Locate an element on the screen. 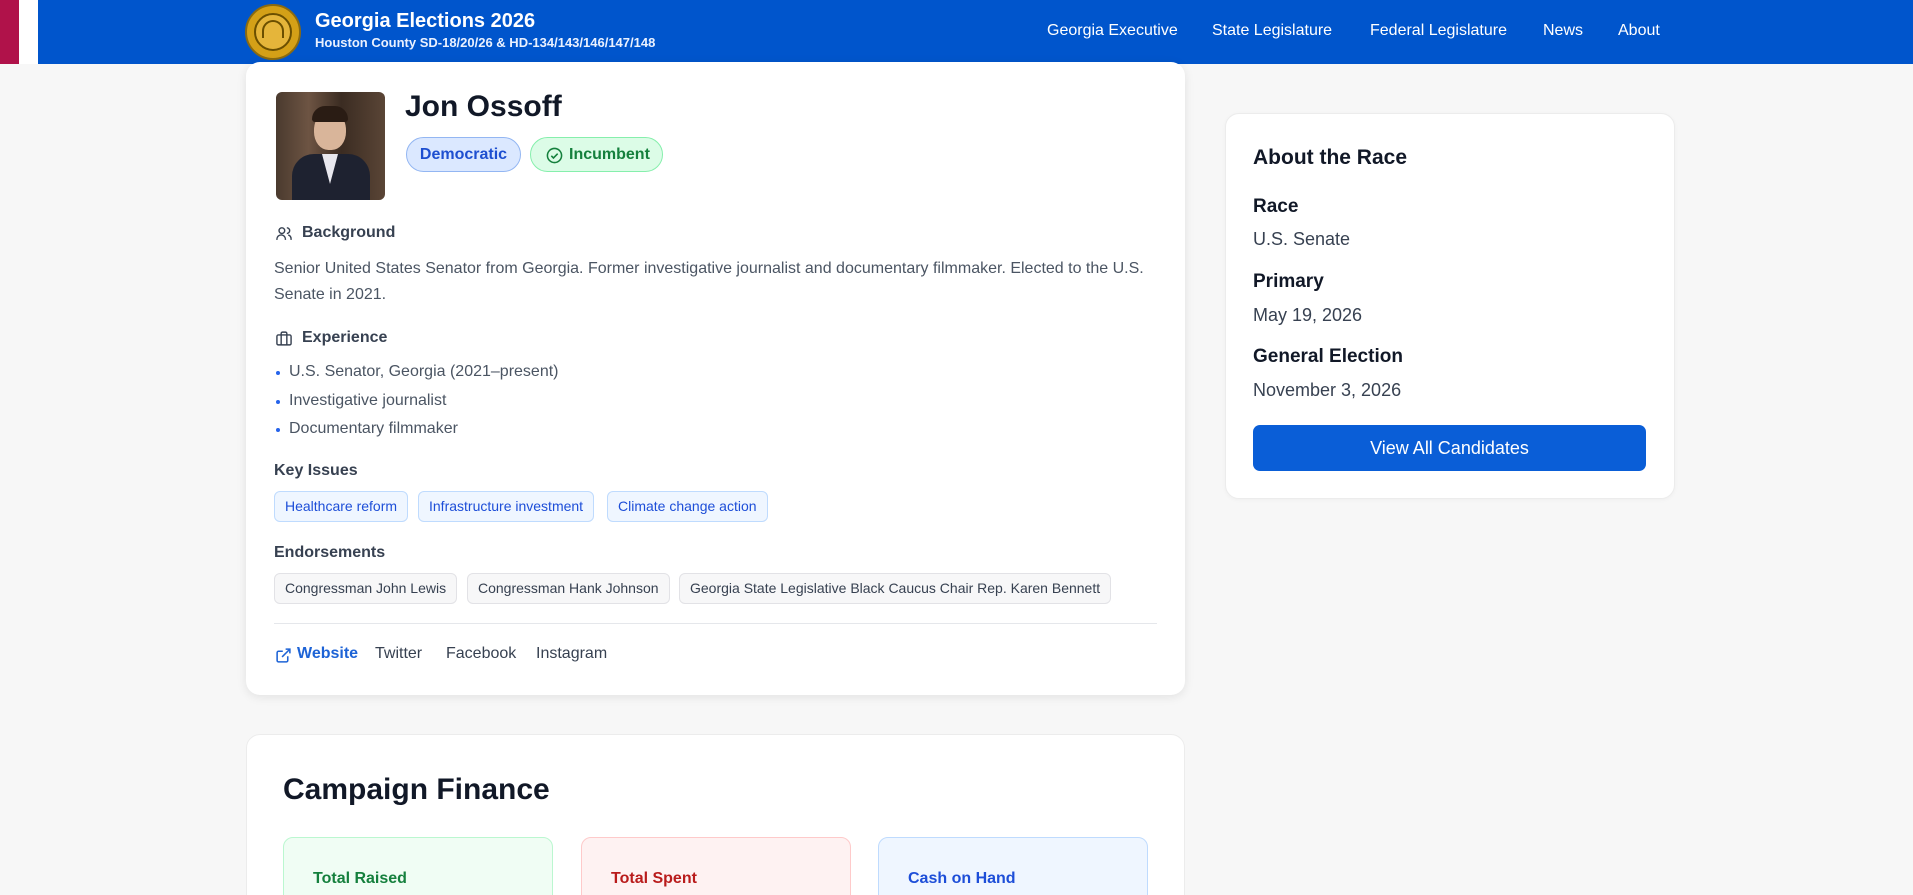 This screenshot has height=895, width=1913. cash-on-hand-label: Cash on Hand is located at coordinates (962, 878).